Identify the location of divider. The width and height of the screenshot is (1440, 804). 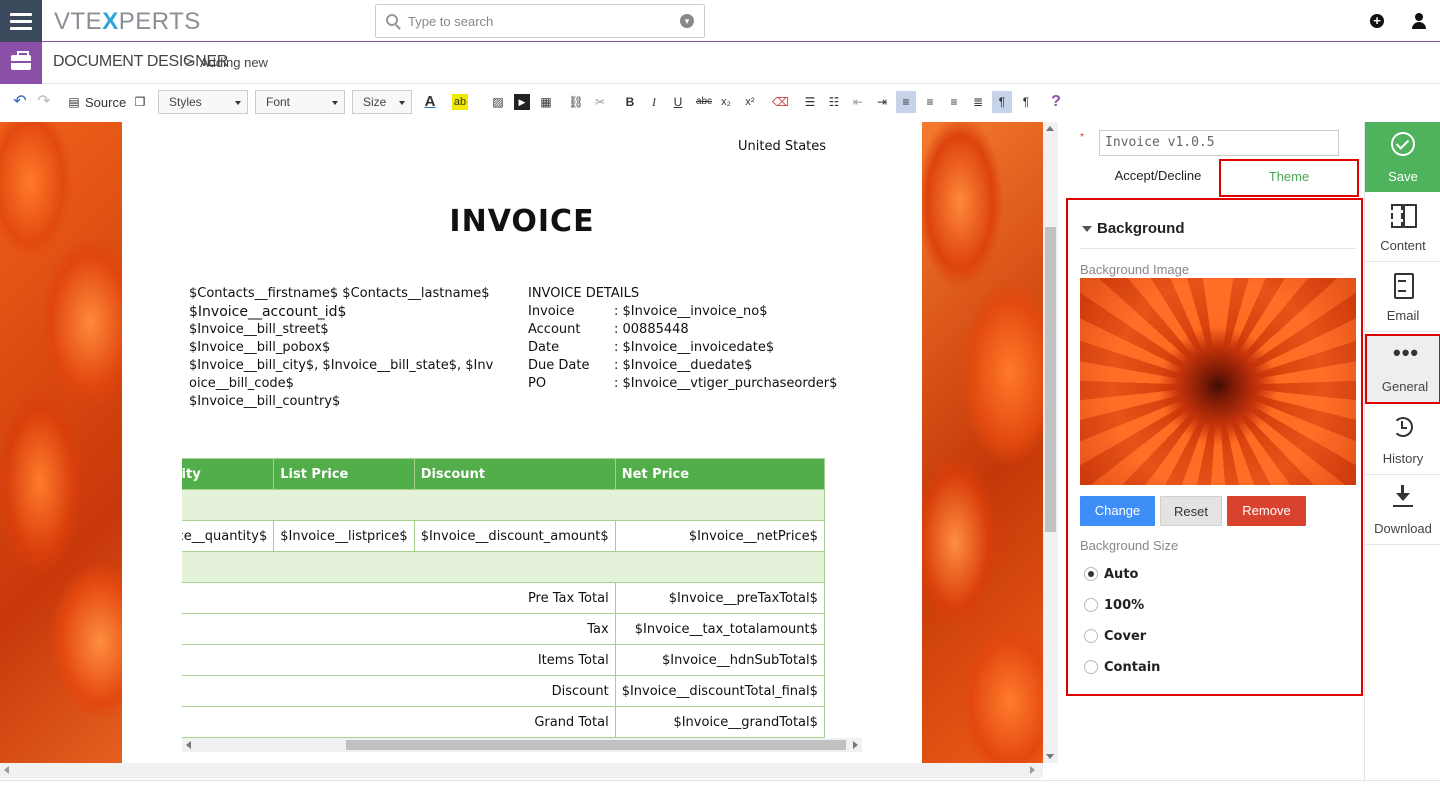
(1218, 248).